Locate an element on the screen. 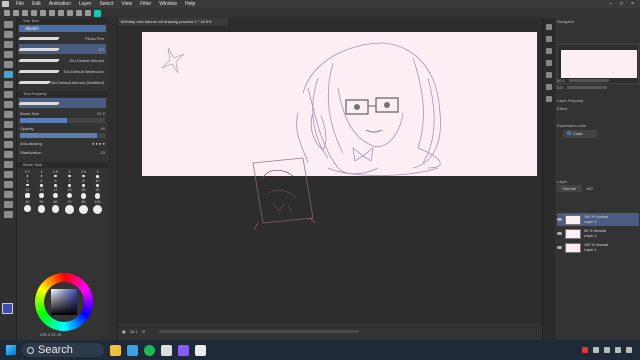 Image resolution: width=640 pixels, height=360 pixels. close-icon: × is located at coordinates (632, 4).